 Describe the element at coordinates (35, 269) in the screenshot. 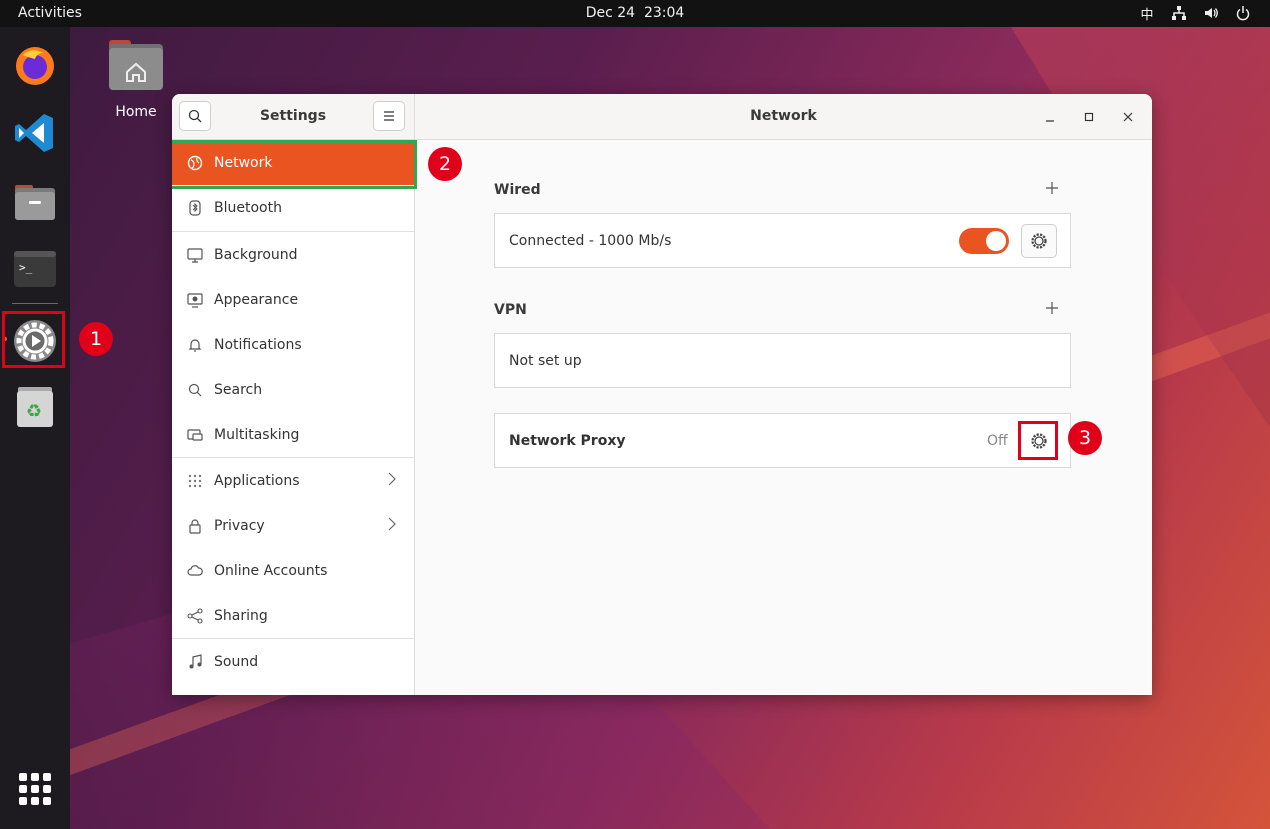

I see `terminal-icon: >_` at that location.